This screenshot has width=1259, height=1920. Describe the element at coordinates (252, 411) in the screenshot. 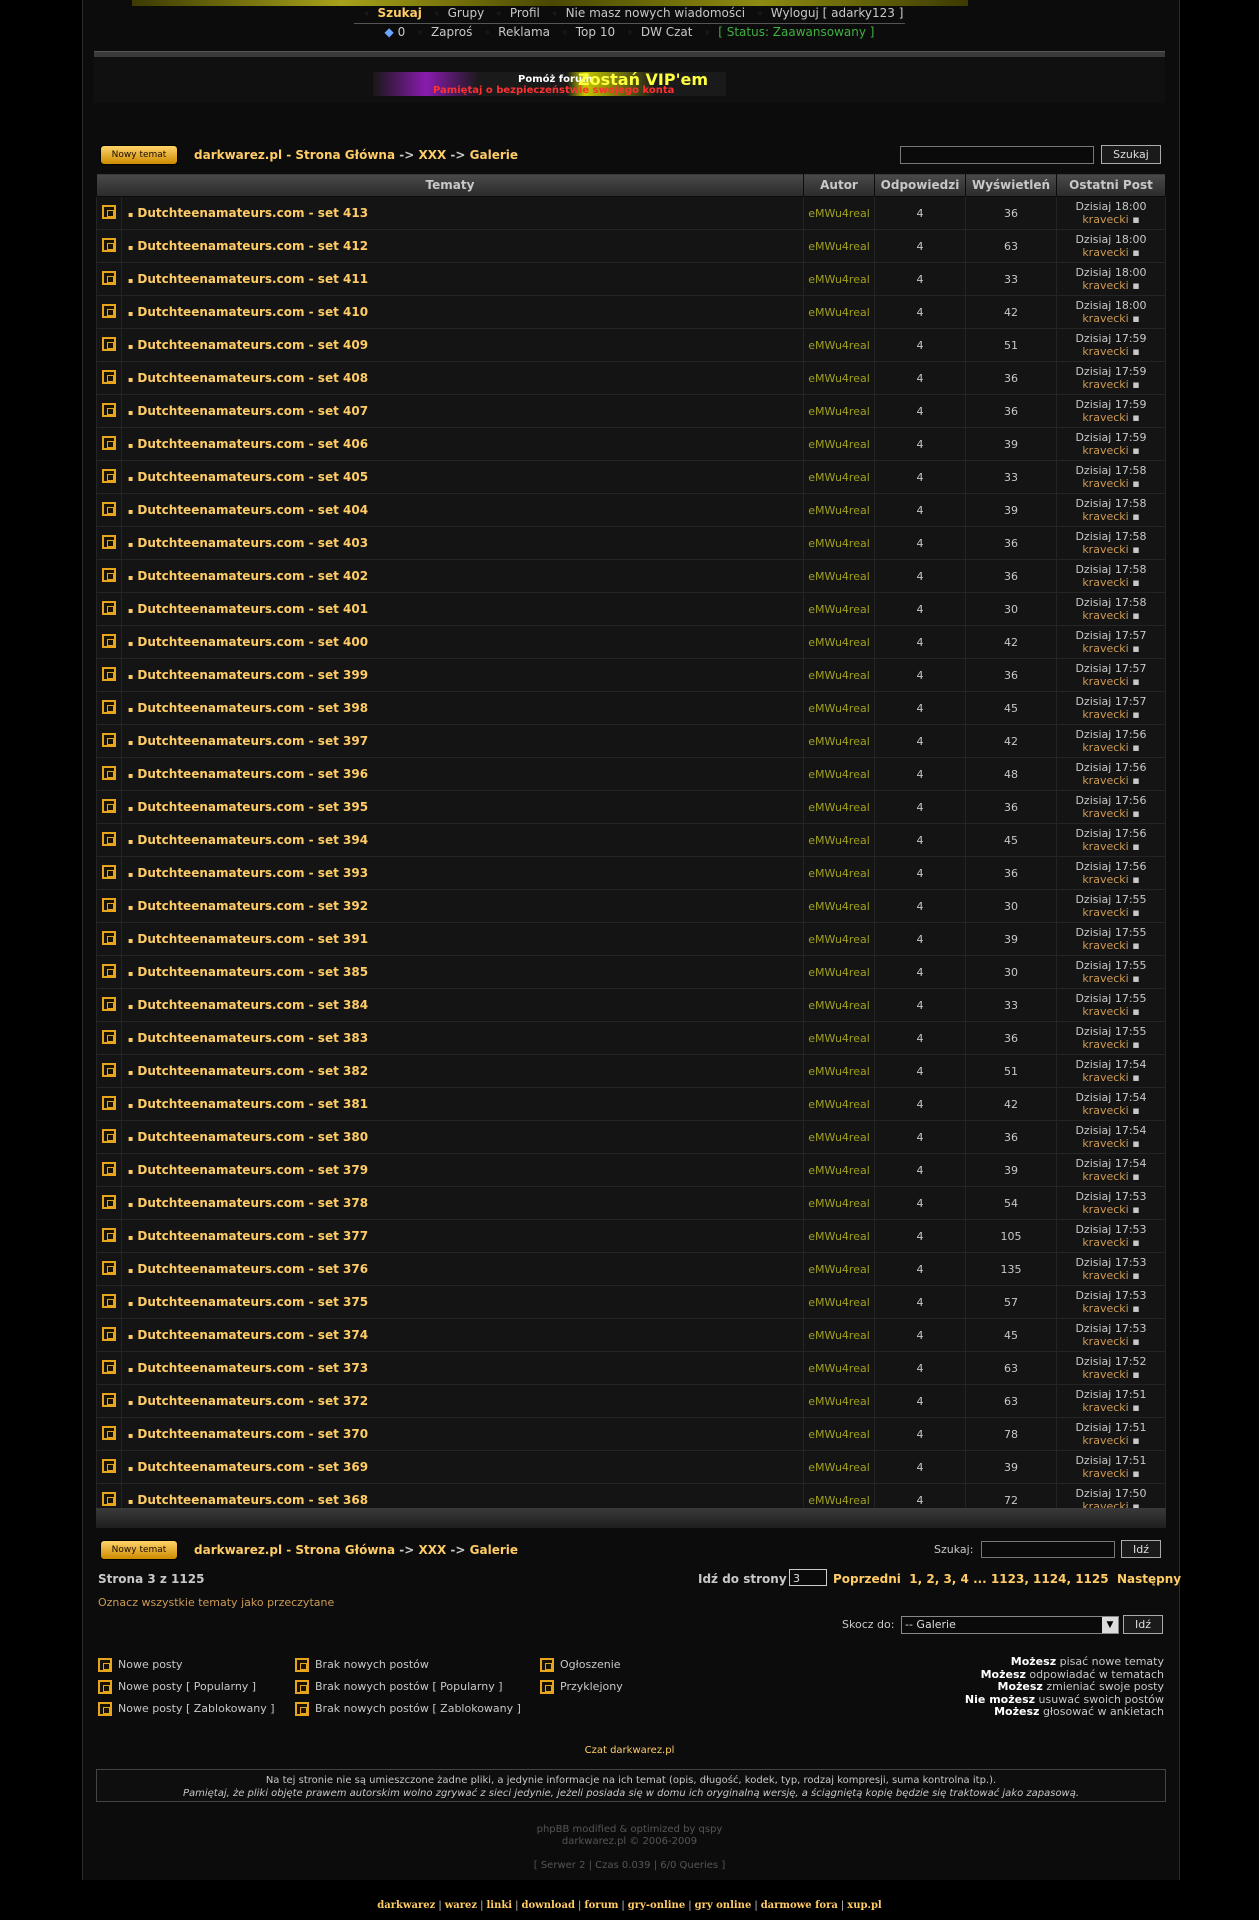

I see `topic-link: Dutchteenamateurs.com - set 407` at that location.